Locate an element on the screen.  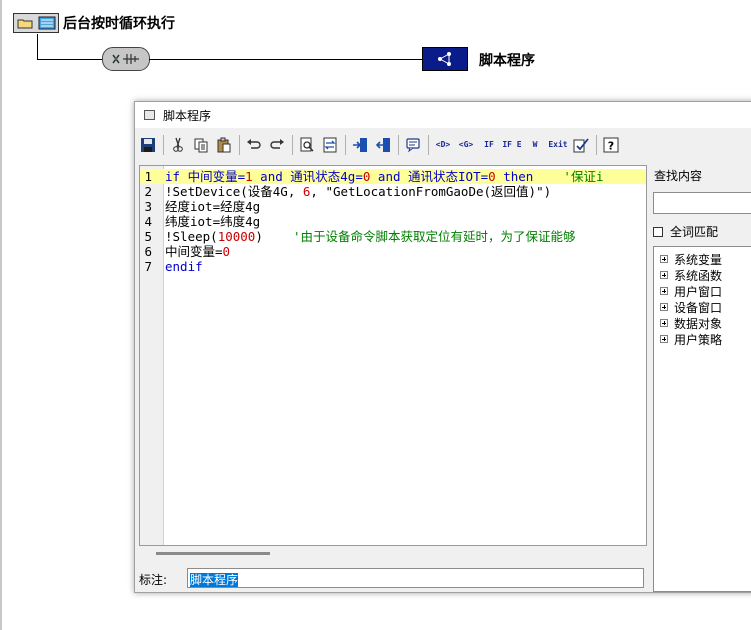
remark-input: 脚本程序 is located at coordinates (415, 578).